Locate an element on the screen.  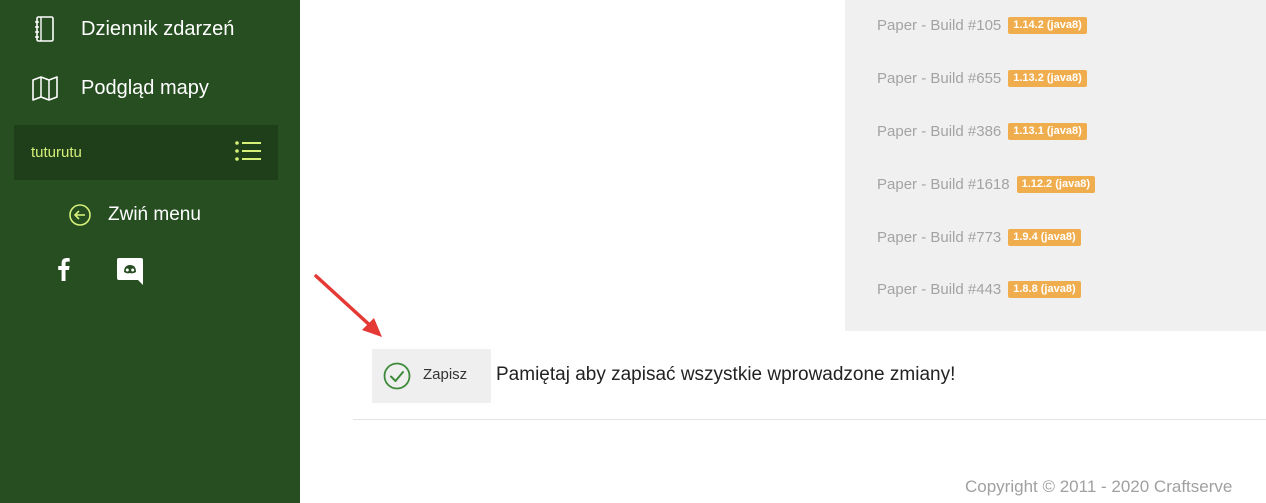
sidebar-item-label: Dziennik zdarzeń is located at coordinates (158, 28).